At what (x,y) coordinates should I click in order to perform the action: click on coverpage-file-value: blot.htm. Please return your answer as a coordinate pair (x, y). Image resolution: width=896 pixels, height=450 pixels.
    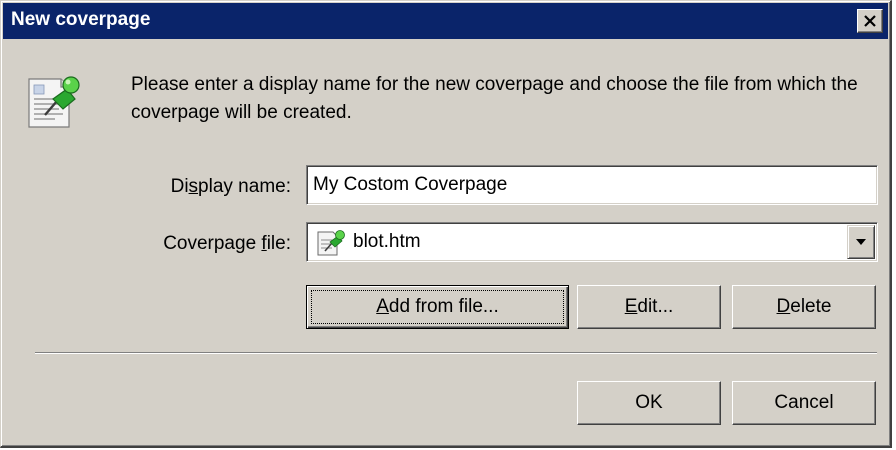
    Looking at the image, I should click on (387, 241).